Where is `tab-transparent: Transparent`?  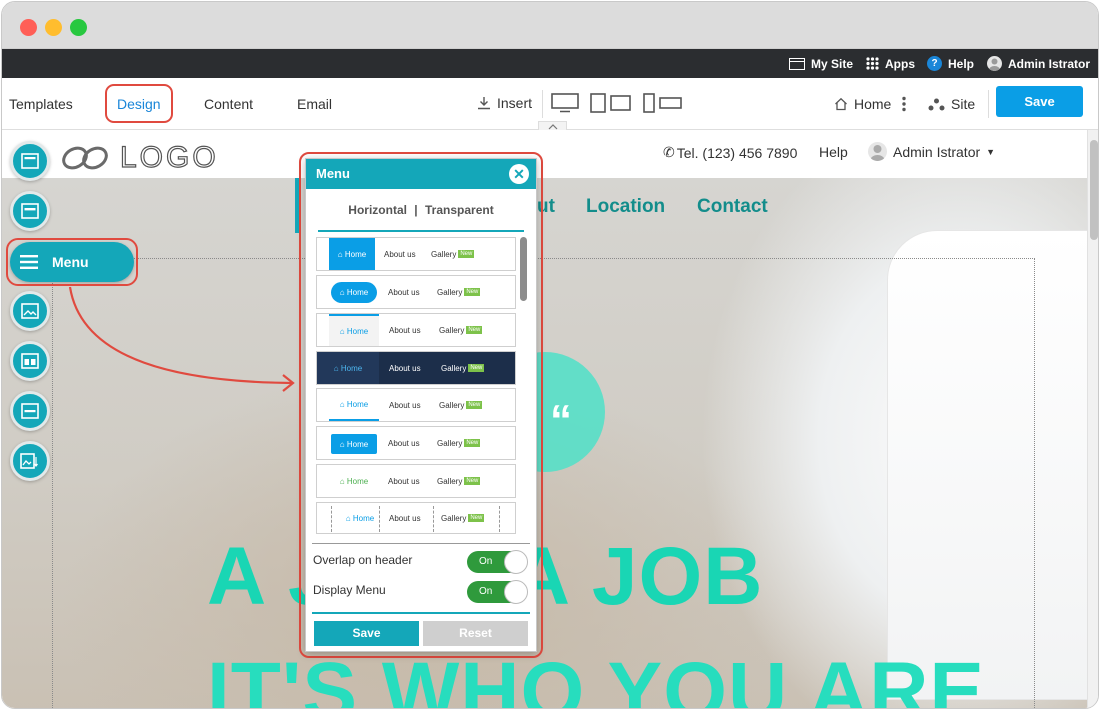 tab-transparent: Transparent is located at coordinates (459, 210).